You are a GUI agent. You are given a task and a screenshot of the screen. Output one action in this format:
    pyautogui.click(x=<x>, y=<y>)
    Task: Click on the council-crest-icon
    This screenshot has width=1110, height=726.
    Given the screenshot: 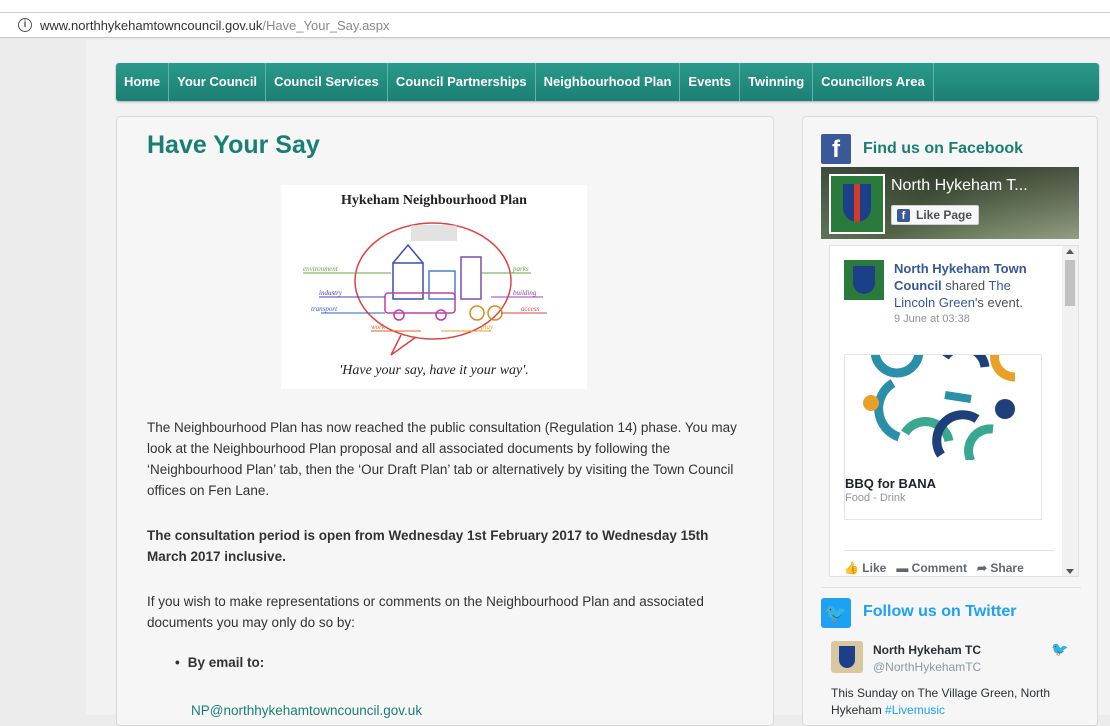 What is the action you would take?
    pyautogui.click(x=857, y=204)
    